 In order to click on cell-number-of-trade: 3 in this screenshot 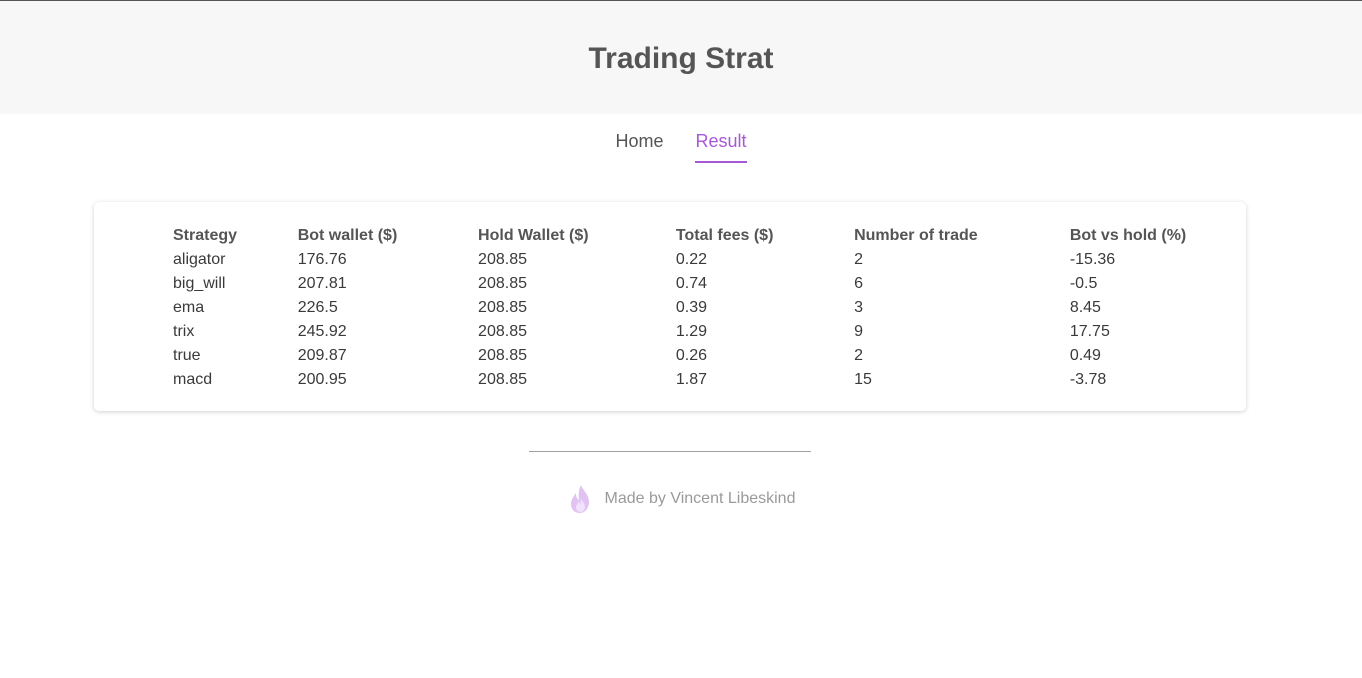, I will do `click(858, 307)`.